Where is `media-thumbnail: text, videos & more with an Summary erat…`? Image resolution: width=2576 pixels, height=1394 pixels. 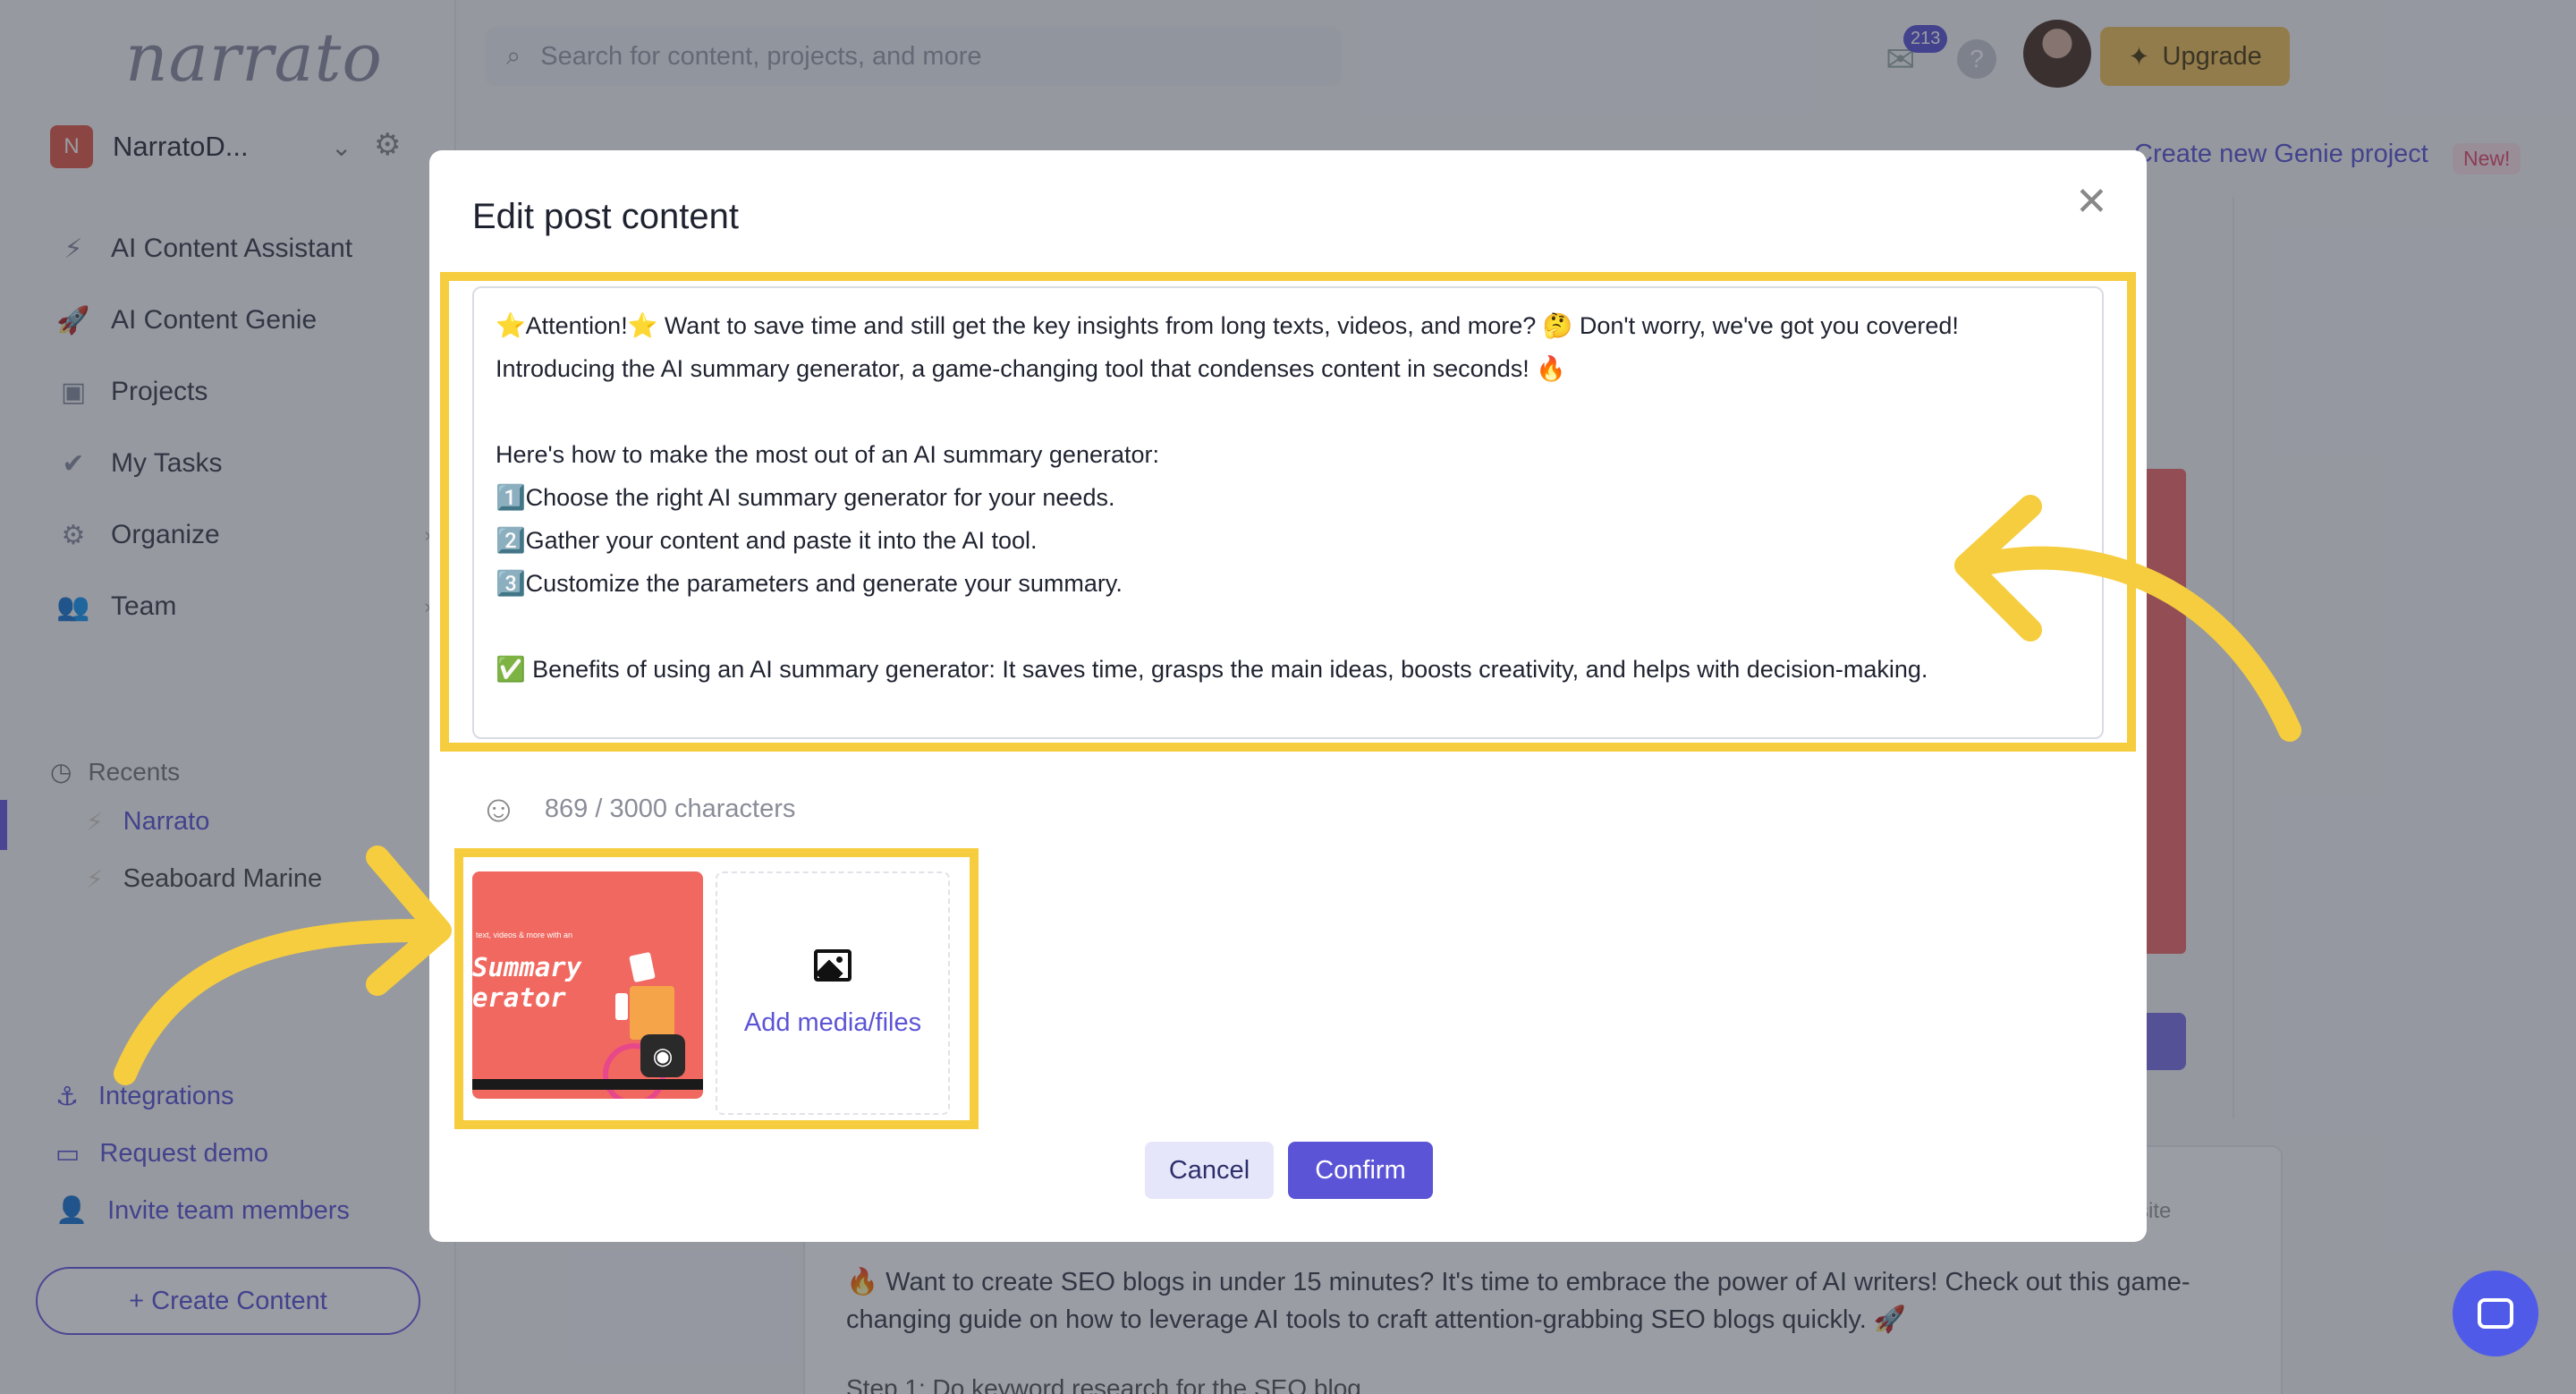
media-thumbnail: text, videos & more with an Summary erat… is located at coordinates (587, 985).